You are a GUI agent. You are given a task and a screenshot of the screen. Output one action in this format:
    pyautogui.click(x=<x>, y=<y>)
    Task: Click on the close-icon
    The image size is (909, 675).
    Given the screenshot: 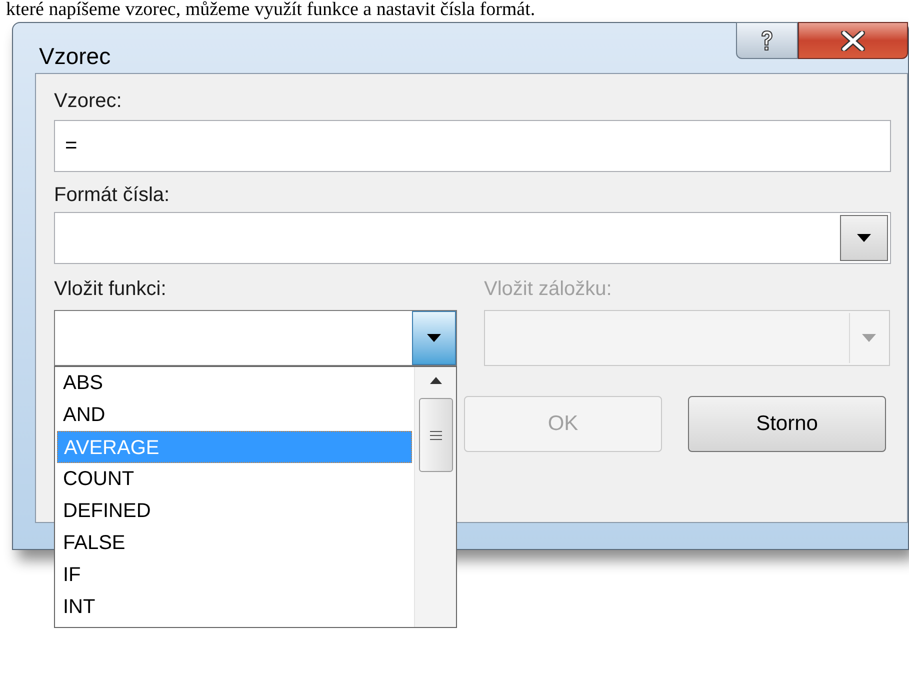 What is the action you would take?
    pyautogui.click(x=853, y=40)
    